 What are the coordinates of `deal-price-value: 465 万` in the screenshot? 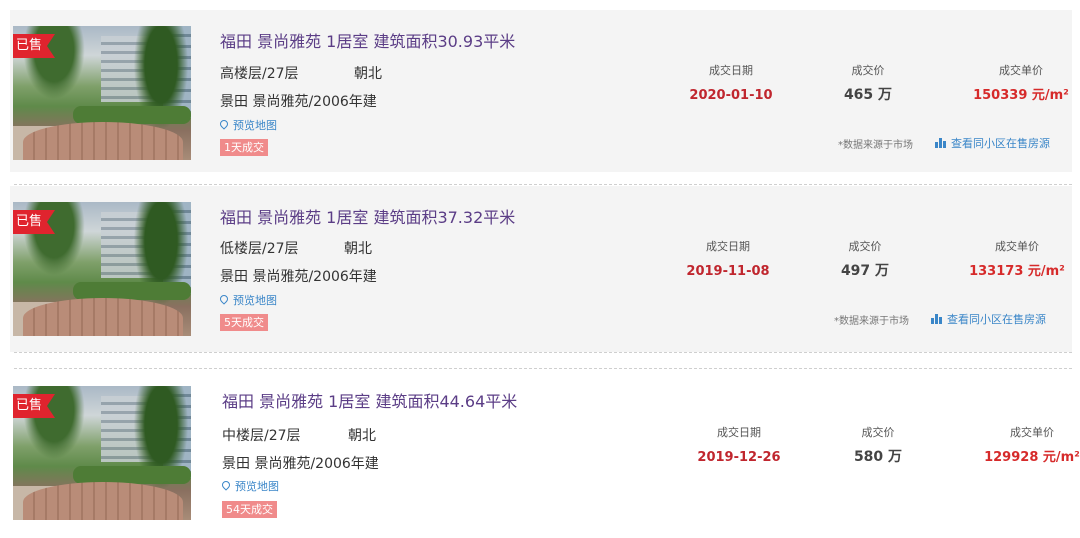 It's located at (868, 95).